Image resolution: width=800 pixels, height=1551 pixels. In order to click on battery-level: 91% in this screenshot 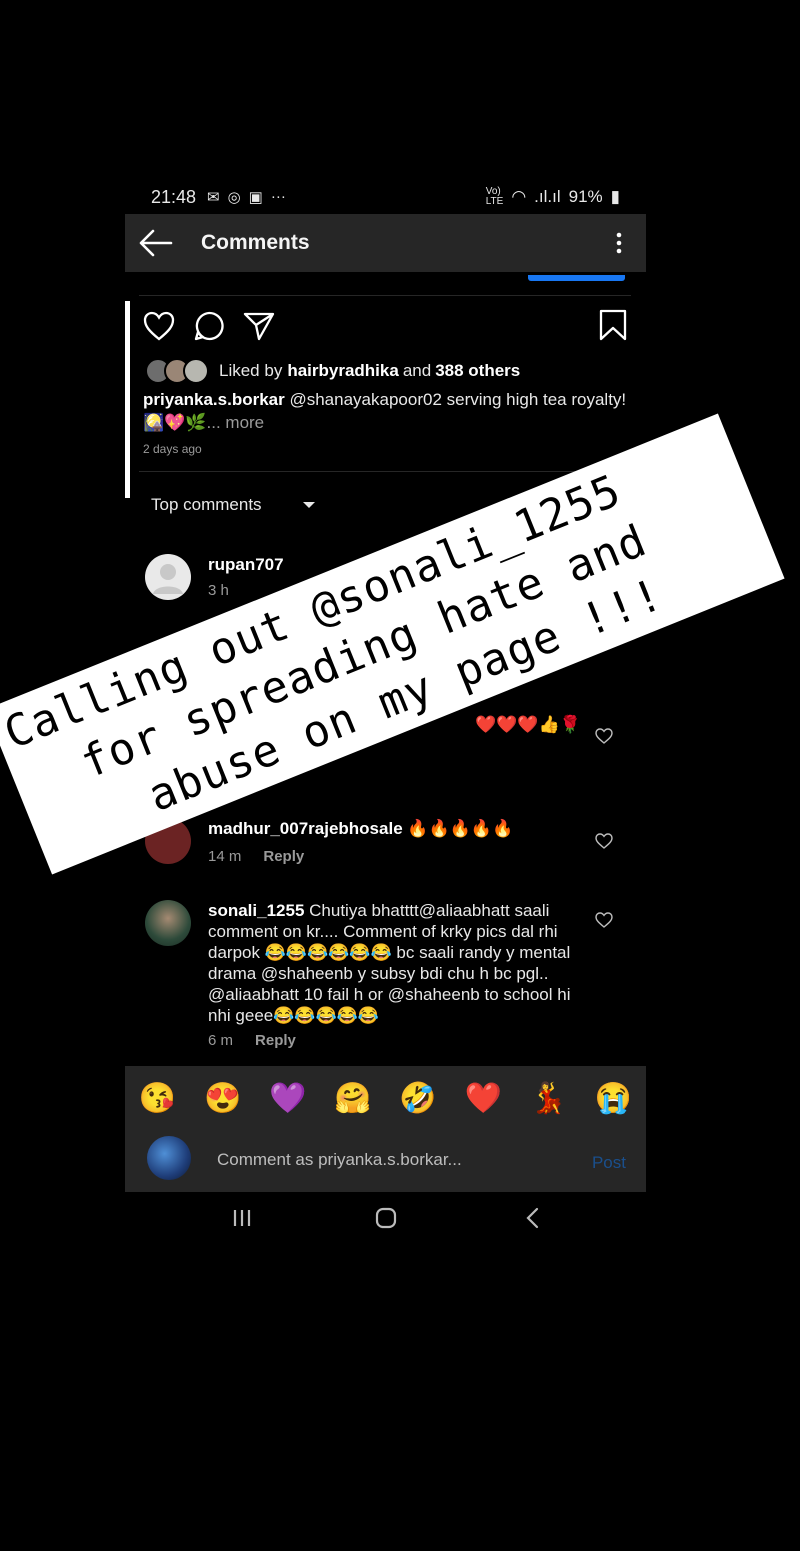, I will do `click(585, 196)`.